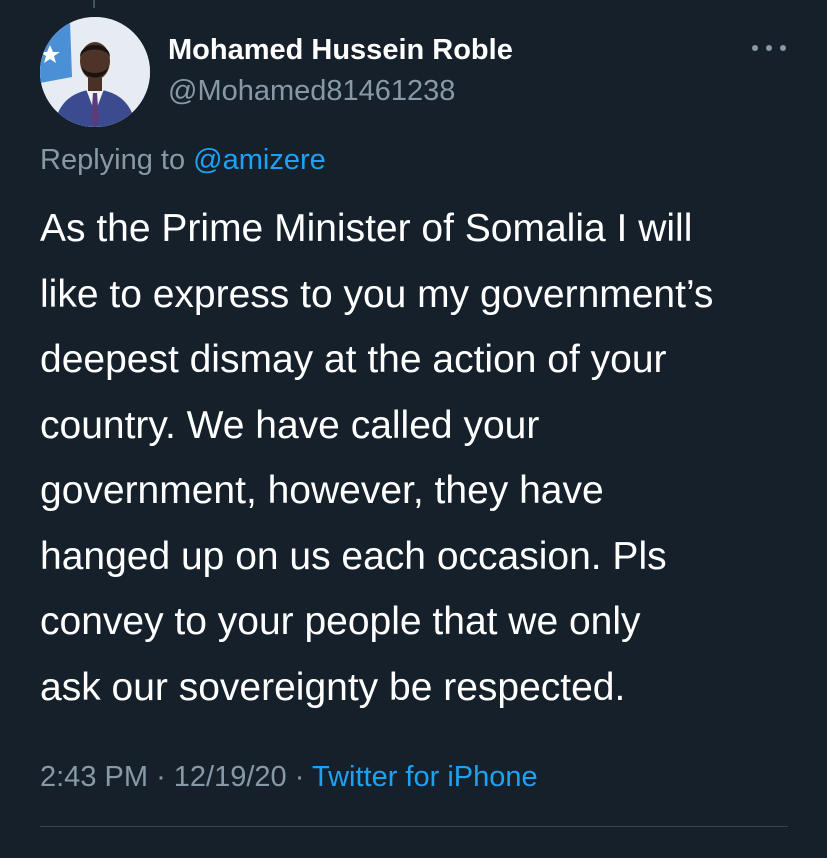  I want to click on author-name: Mohamed Hussein Roble, so click(340, 50).